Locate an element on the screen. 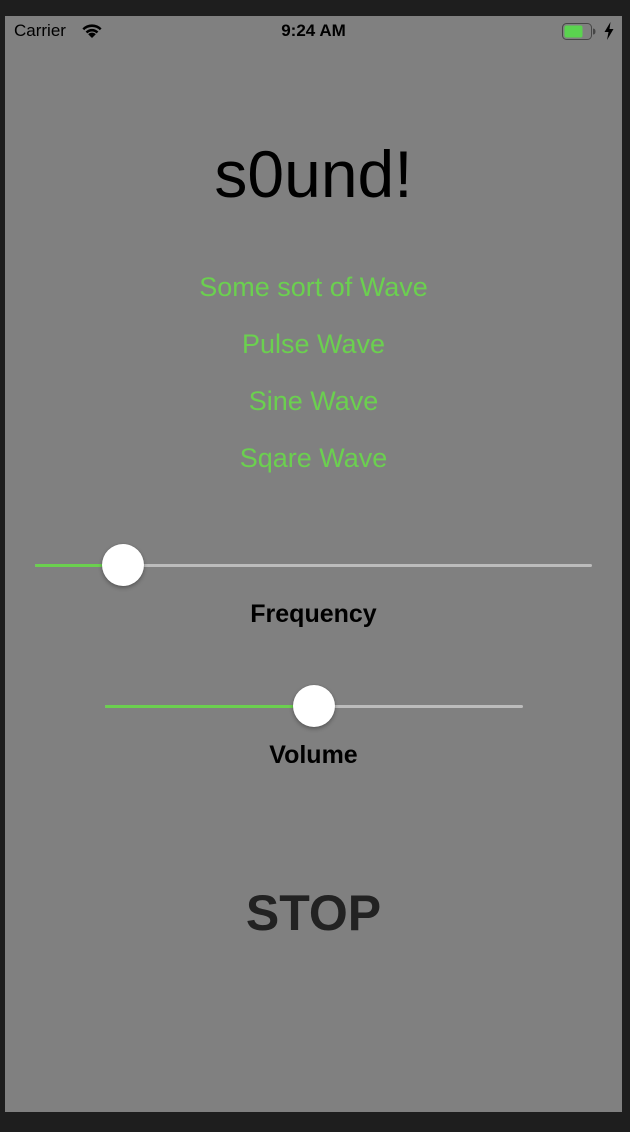 Image resolution: width=630 pixels, height=1132 pixels. frequency-slider is located at coordinates (313, 565).